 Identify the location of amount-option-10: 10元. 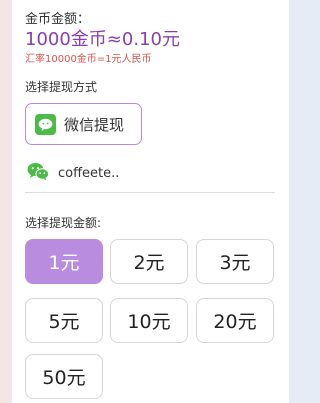
(149, 320).